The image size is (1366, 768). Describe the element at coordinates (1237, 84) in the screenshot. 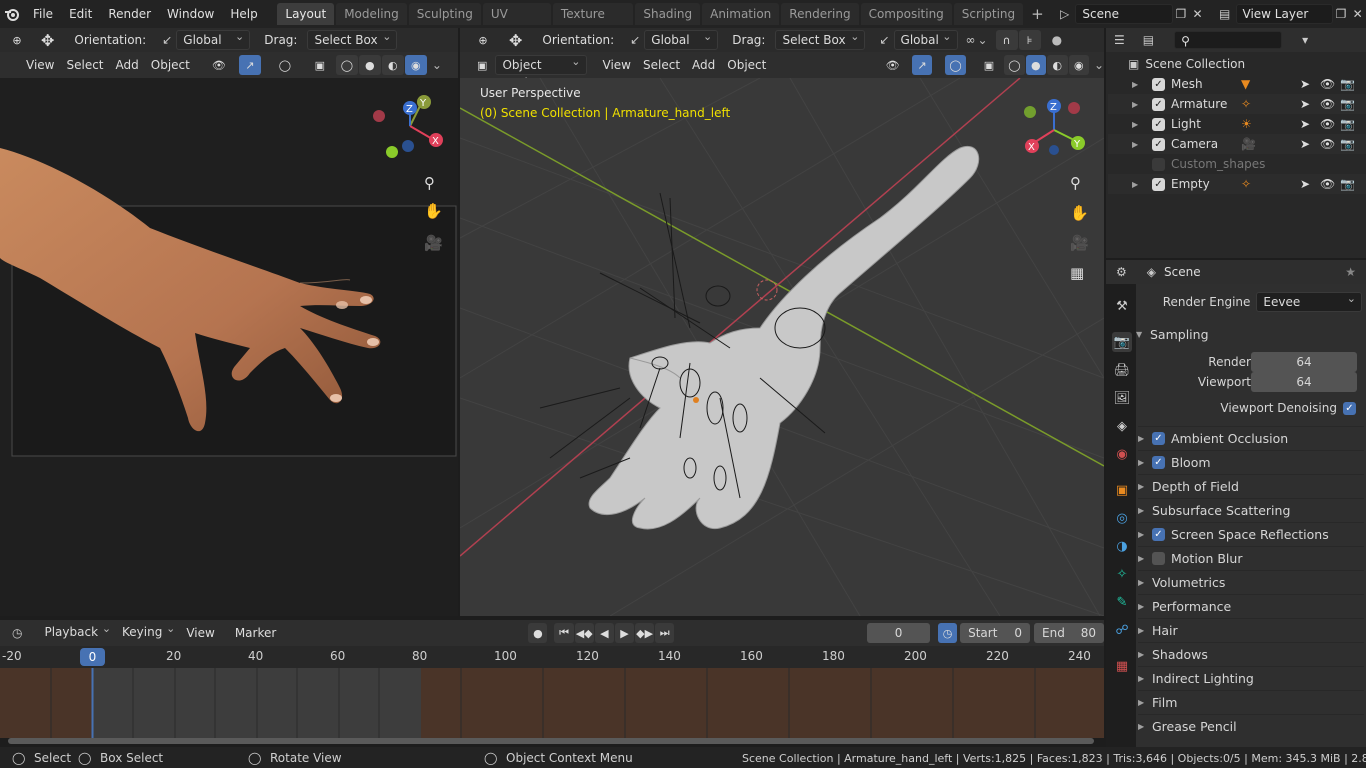

I see `outliner-item: ▶ ✓ Mesh ▼ ➤ 👁 📷` at that location.